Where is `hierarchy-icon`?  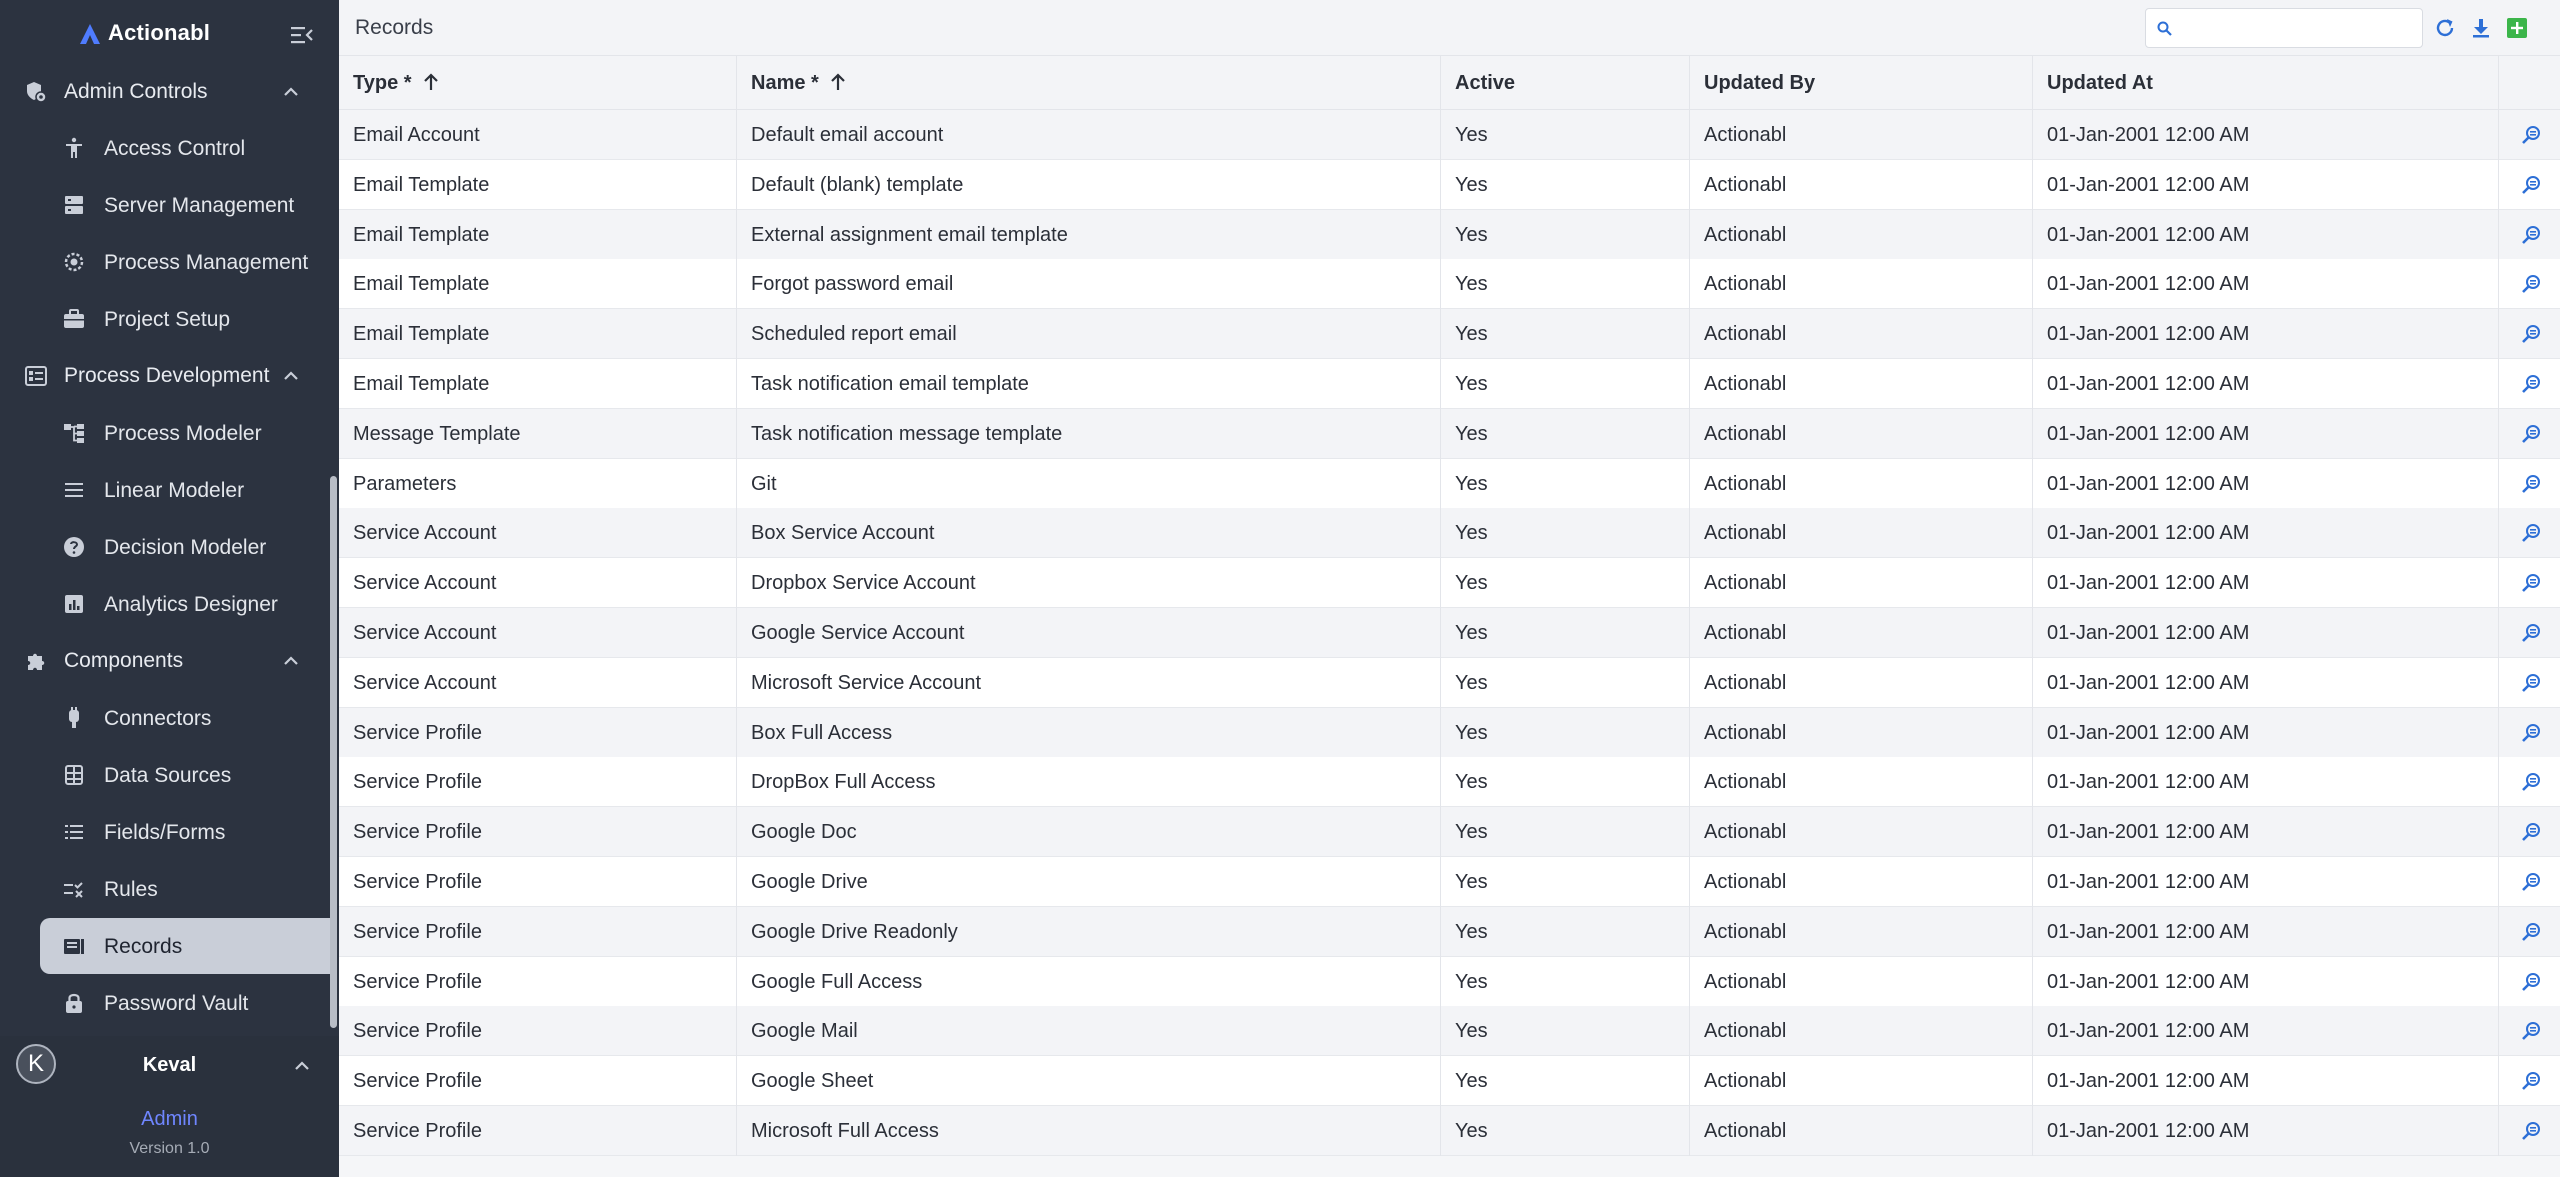
hierarchy-icon is located at coordinates (74, 433).